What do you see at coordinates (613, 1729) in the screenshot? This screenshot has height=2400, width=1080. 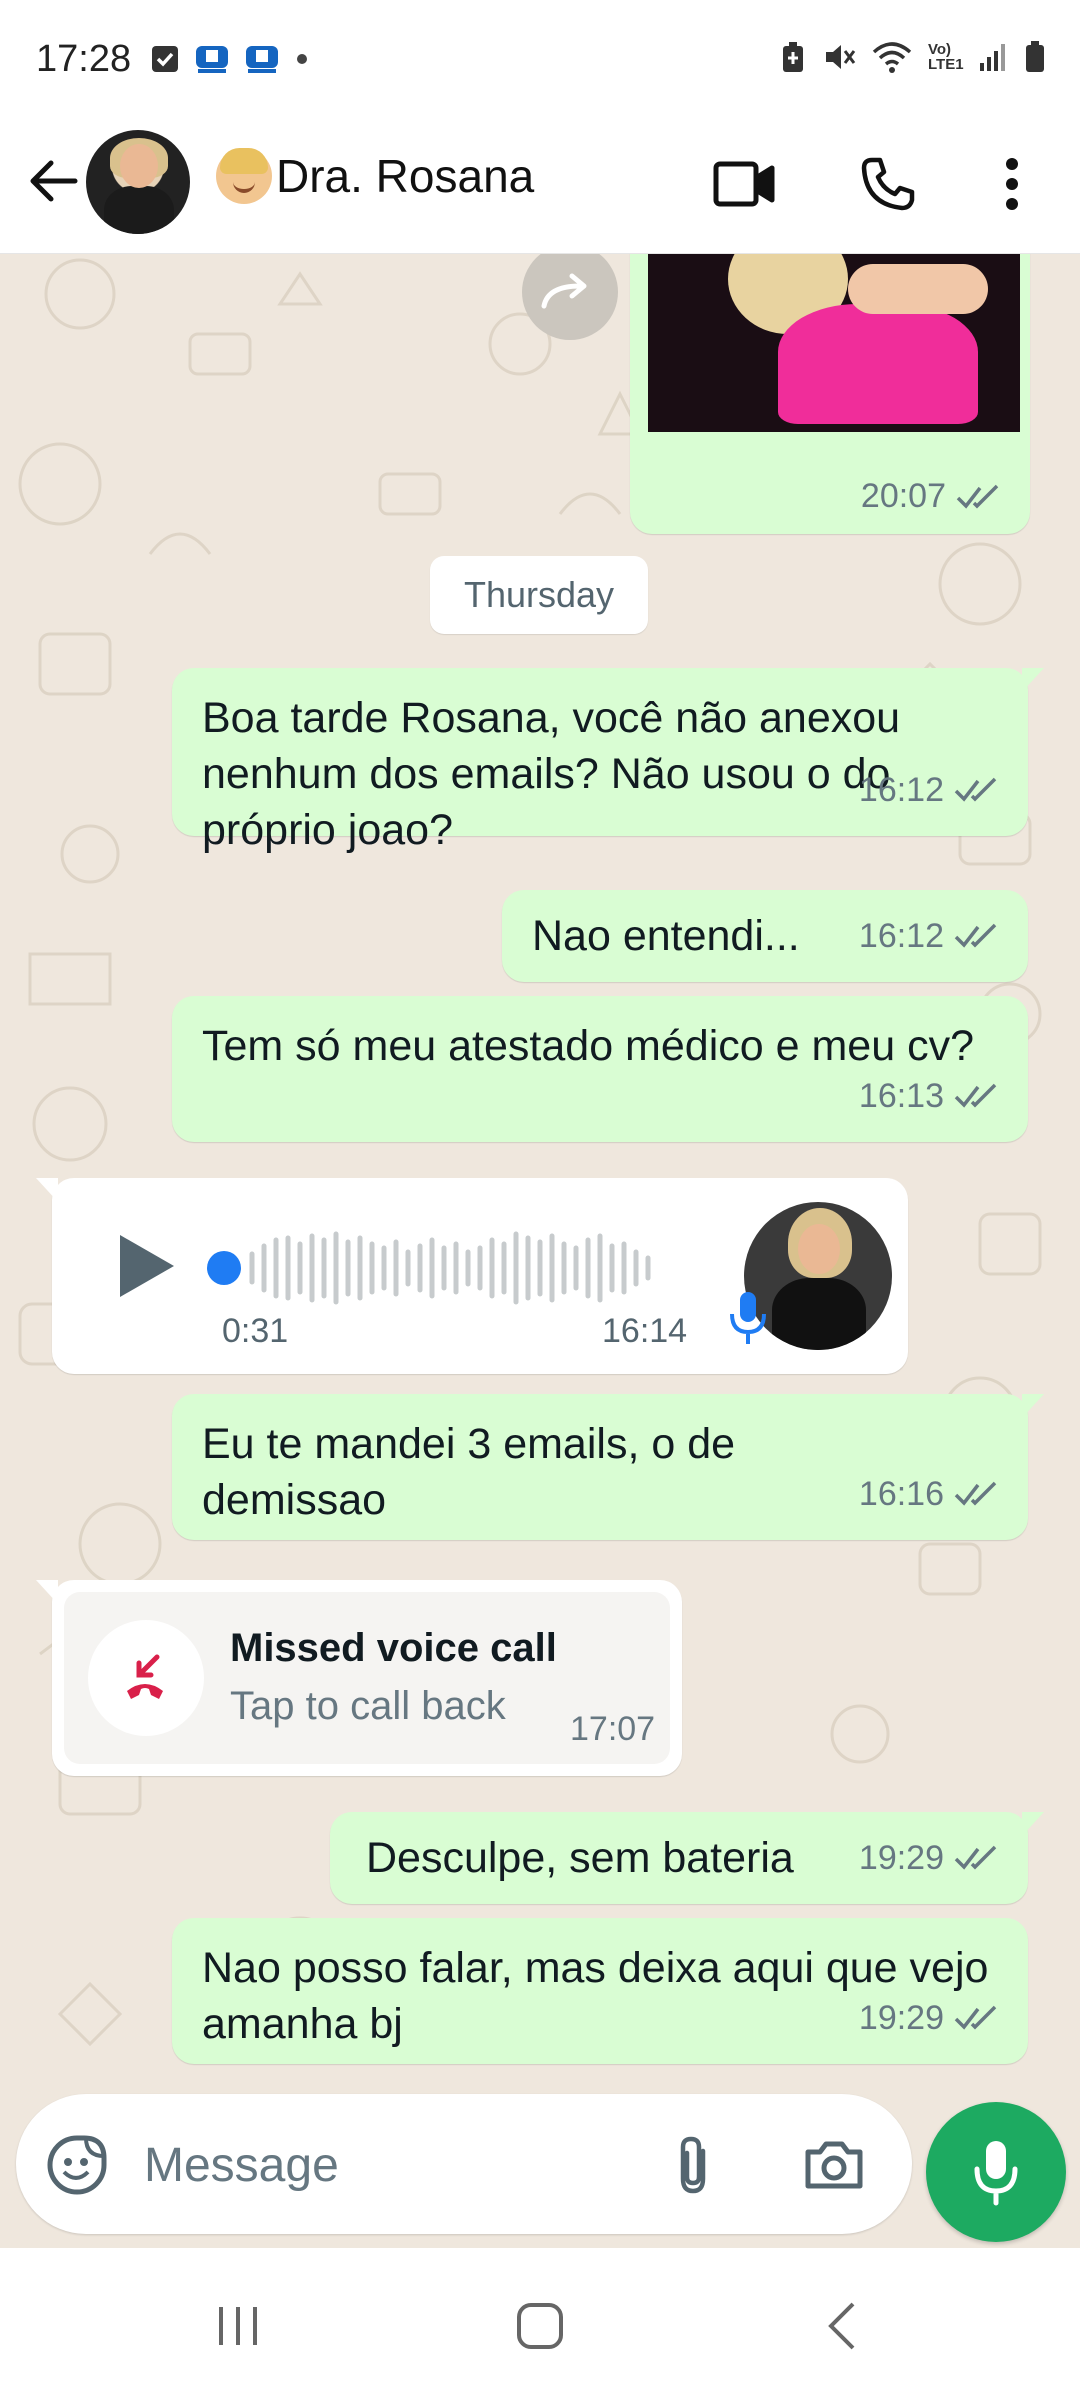 I see `message-time: 17:07` at bounding box center [613, 1729].